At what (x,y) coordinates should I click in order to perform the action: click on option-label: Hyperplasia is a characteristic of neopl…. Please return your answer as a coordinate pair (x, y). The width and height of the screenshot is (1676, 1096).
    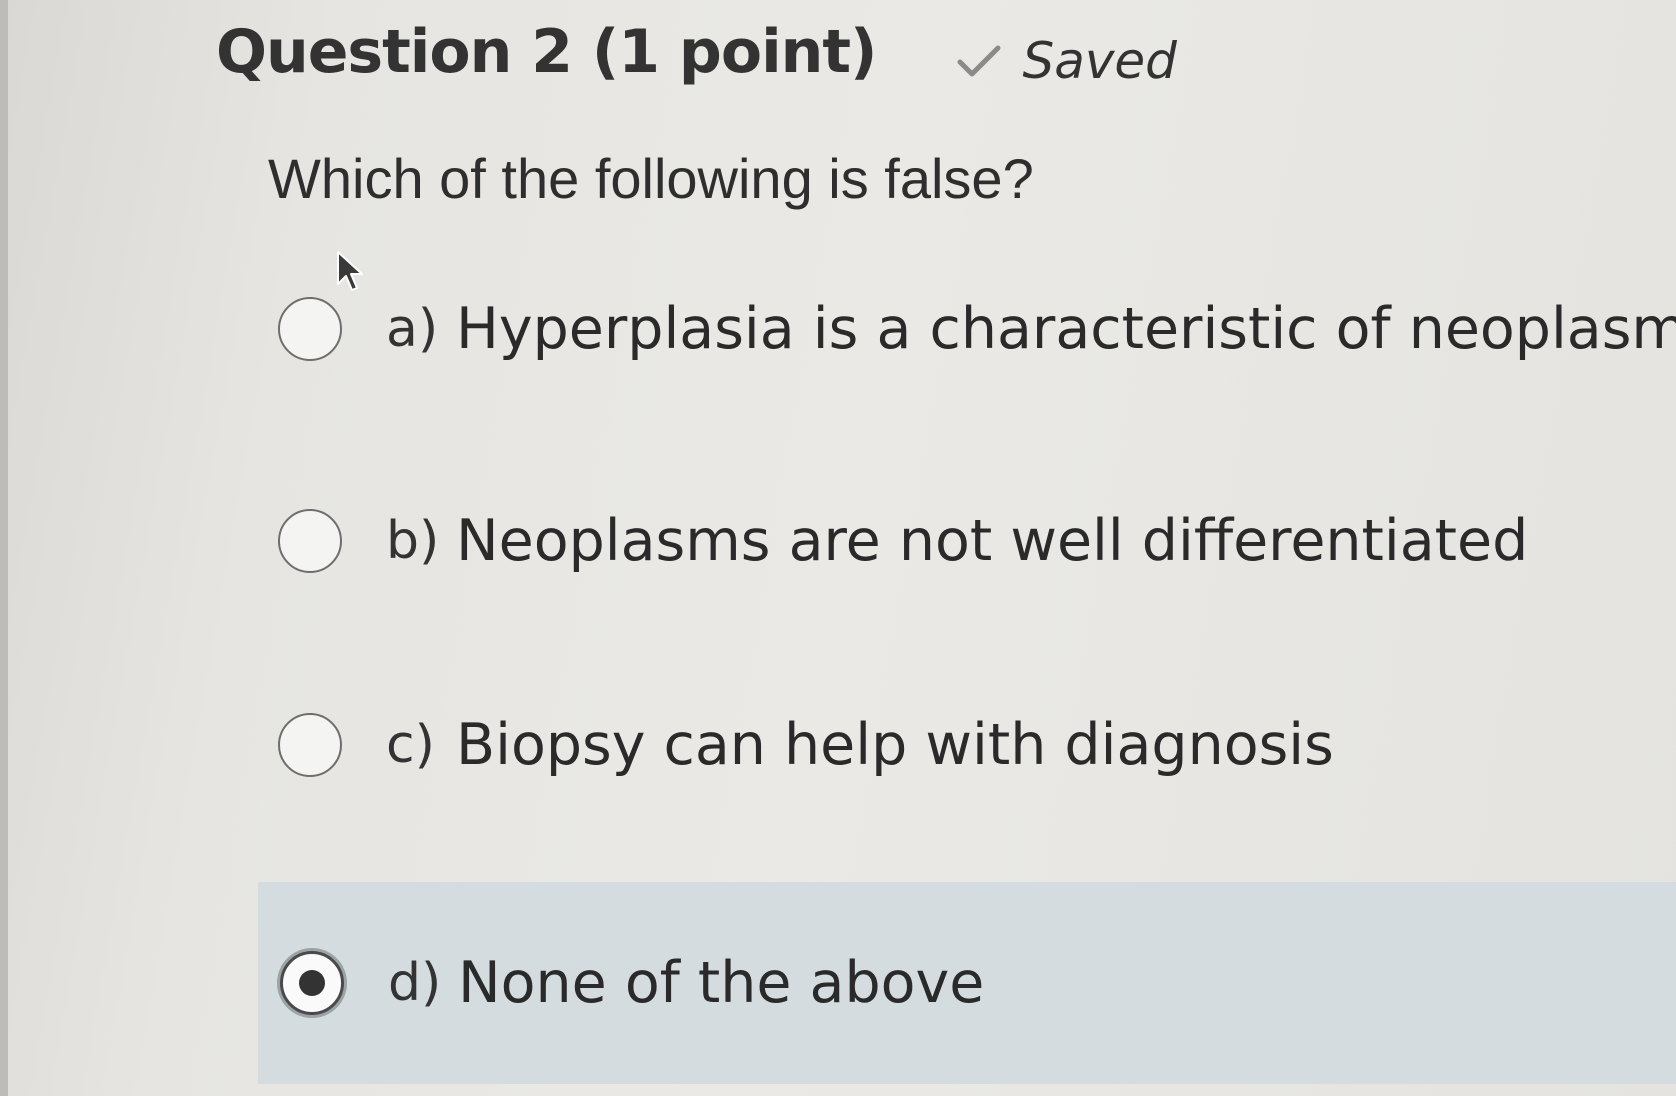
    Looking at the image, I should click on (1066, 329).